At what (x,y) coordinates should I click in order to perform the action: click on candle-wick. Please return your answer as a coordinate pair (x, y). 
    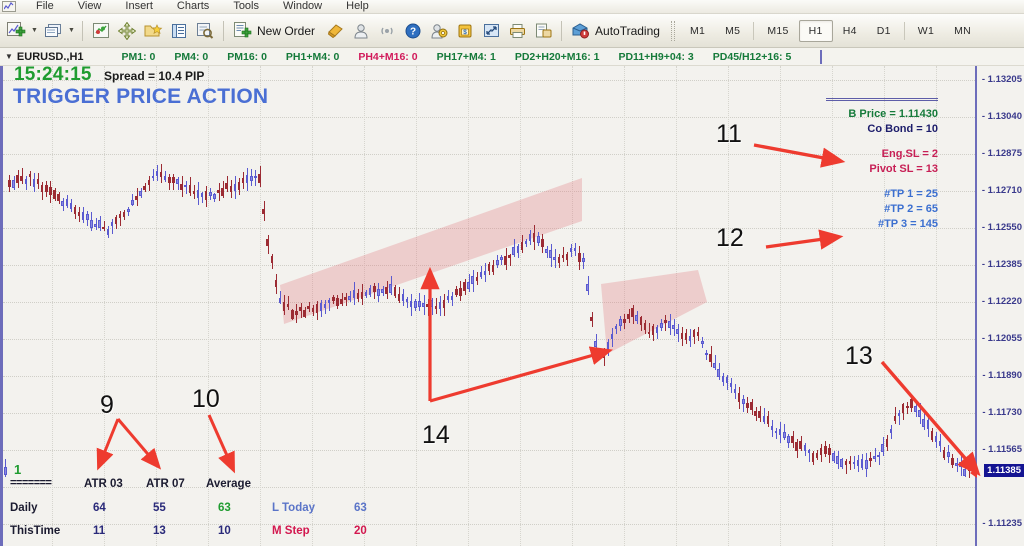
    Looking at the image, I should click on (875, 455).